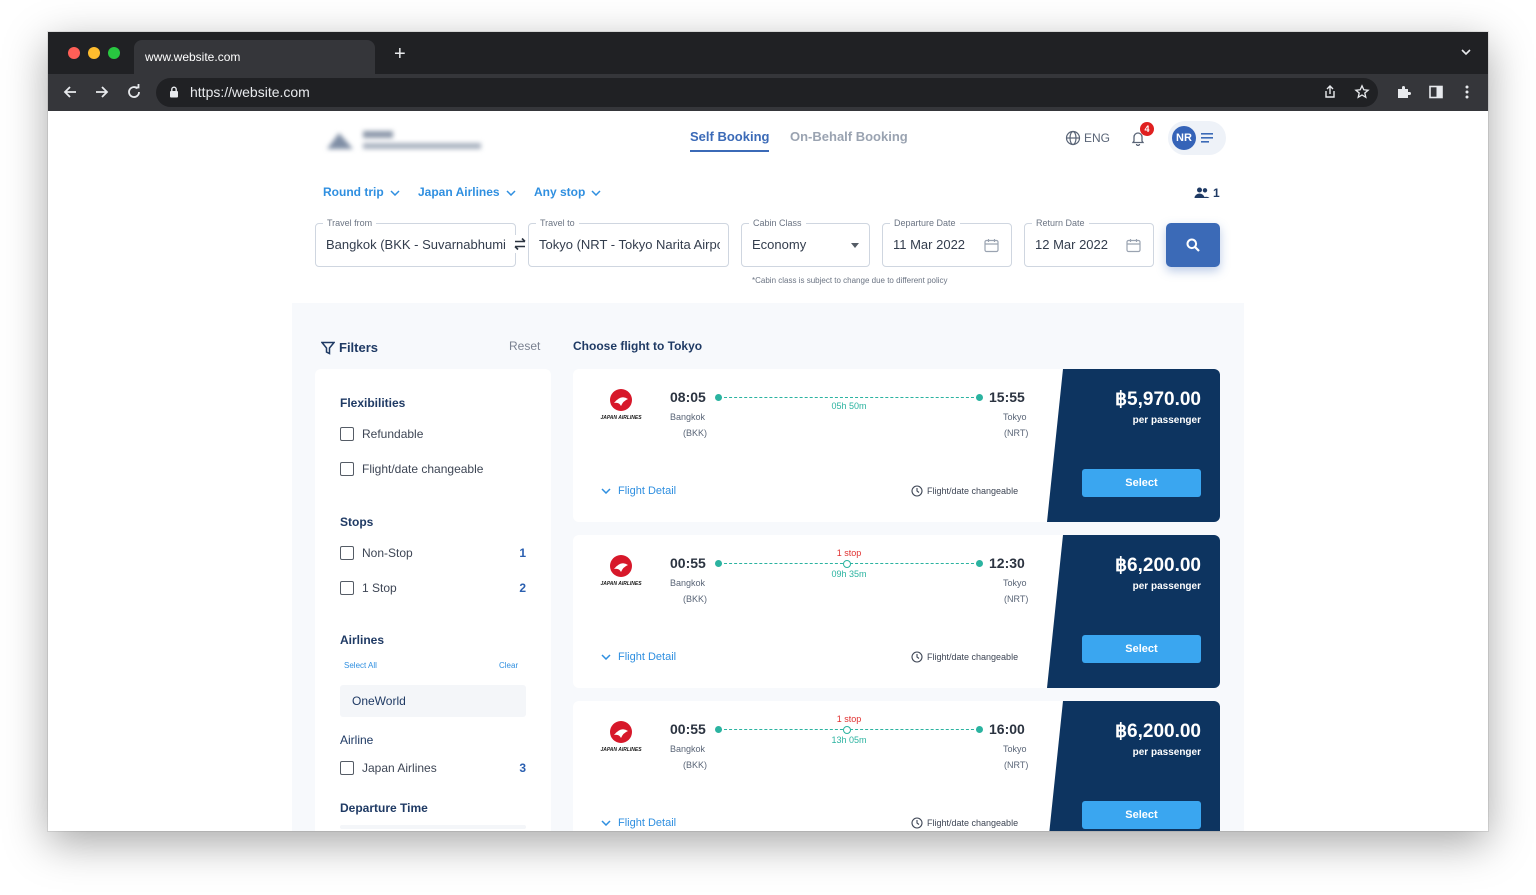 The height and width of the screenshot is (895, 1536). What do you see at coordinates (947, 242) in the screenshot?
I see `departure-date-field: Departure Date 11 Mar 2022` at bounding box center [947, 242].